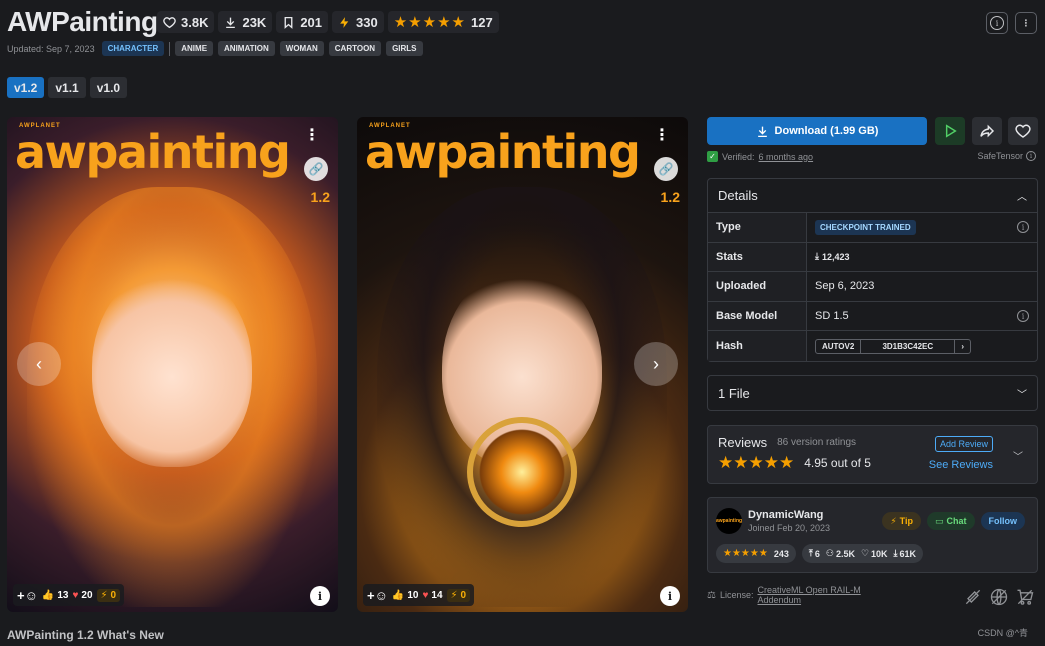 Image resolution: width=1045 pixels, height=646 pixels. I want to click on buzz-count: 330, so click(367, 22).